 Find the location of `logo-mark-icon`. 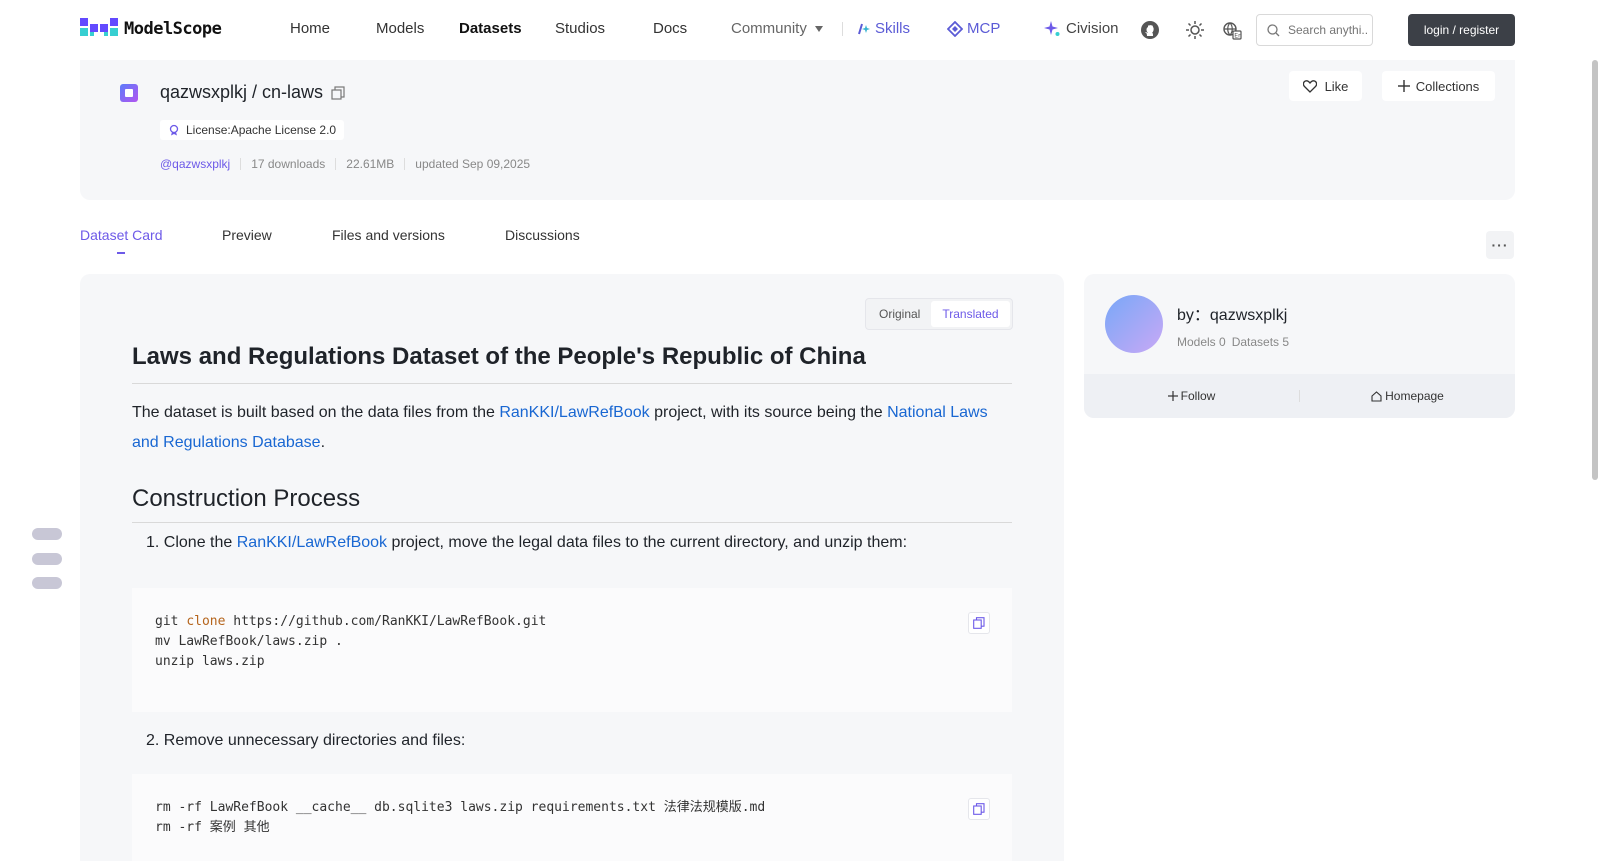

logo-mark-icon is located at coordinates (99, 29).